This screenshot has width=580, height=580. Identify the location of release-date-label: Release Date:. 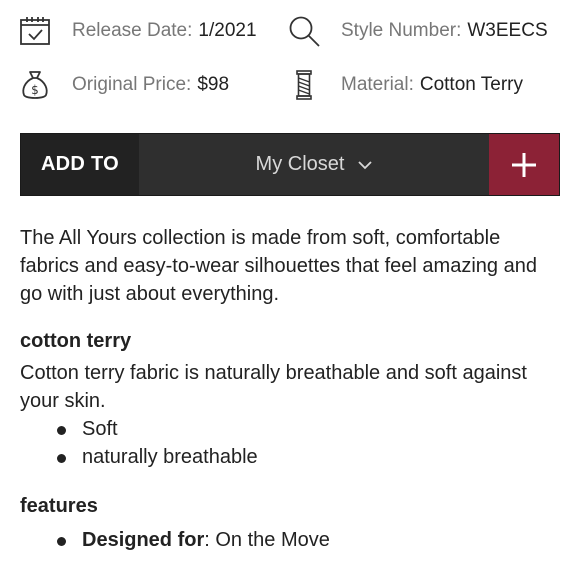
(132, 30).